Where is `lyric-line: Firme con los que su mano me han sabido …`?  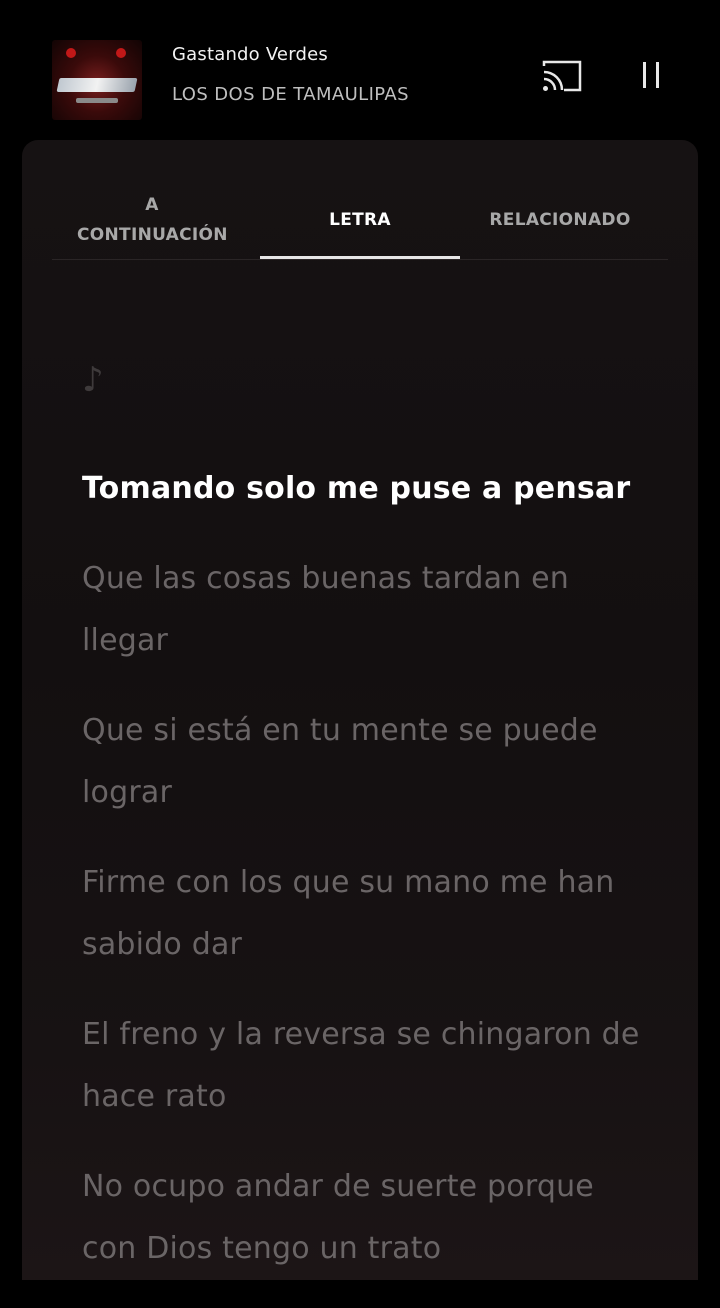
lyric-line: Firme con los que su mano me han sabido … is located at coordinates (362, 914).